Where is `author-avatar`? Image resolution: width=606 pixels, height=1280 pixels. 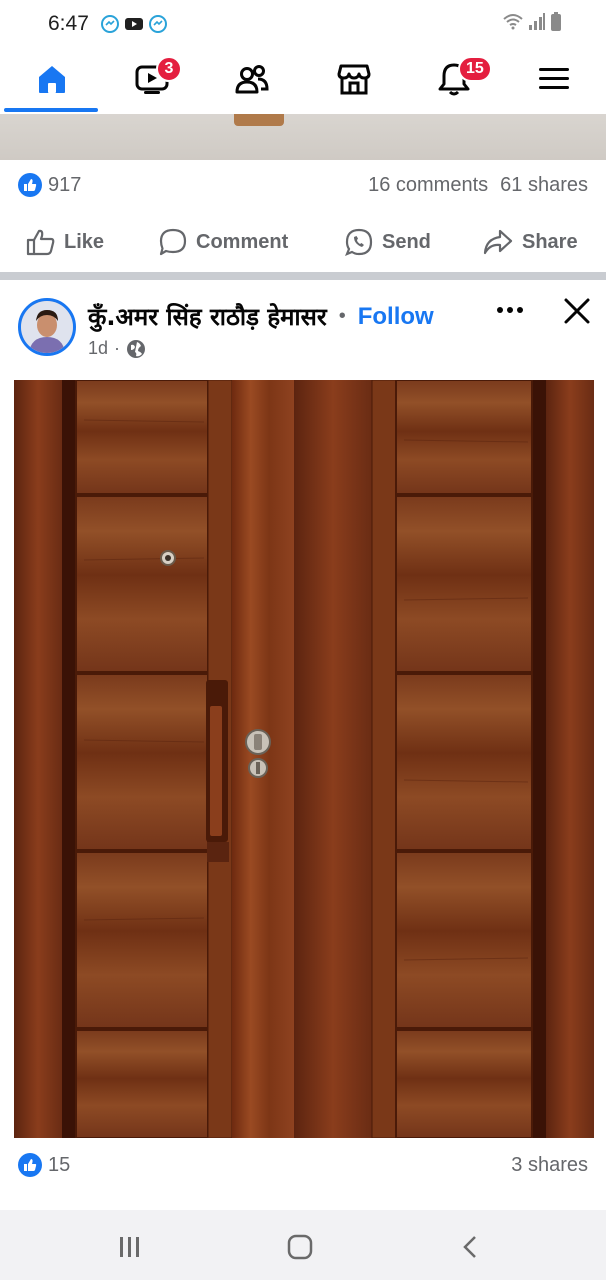
author-avatar is located at coordinates (47, 327).